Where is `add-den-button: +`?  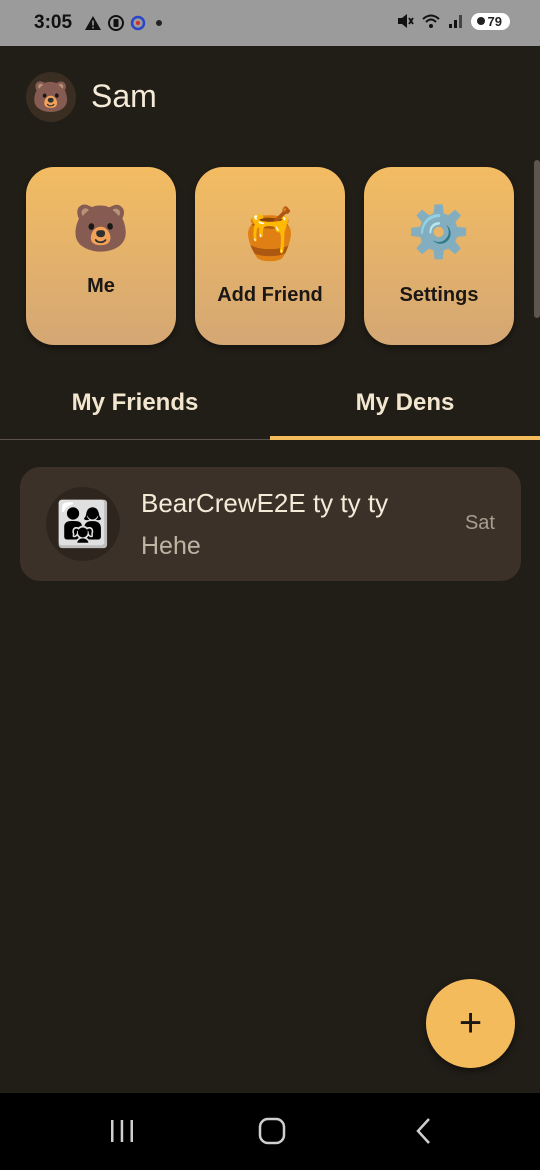
add-den-button: + is located at coordinates (470, 1023).